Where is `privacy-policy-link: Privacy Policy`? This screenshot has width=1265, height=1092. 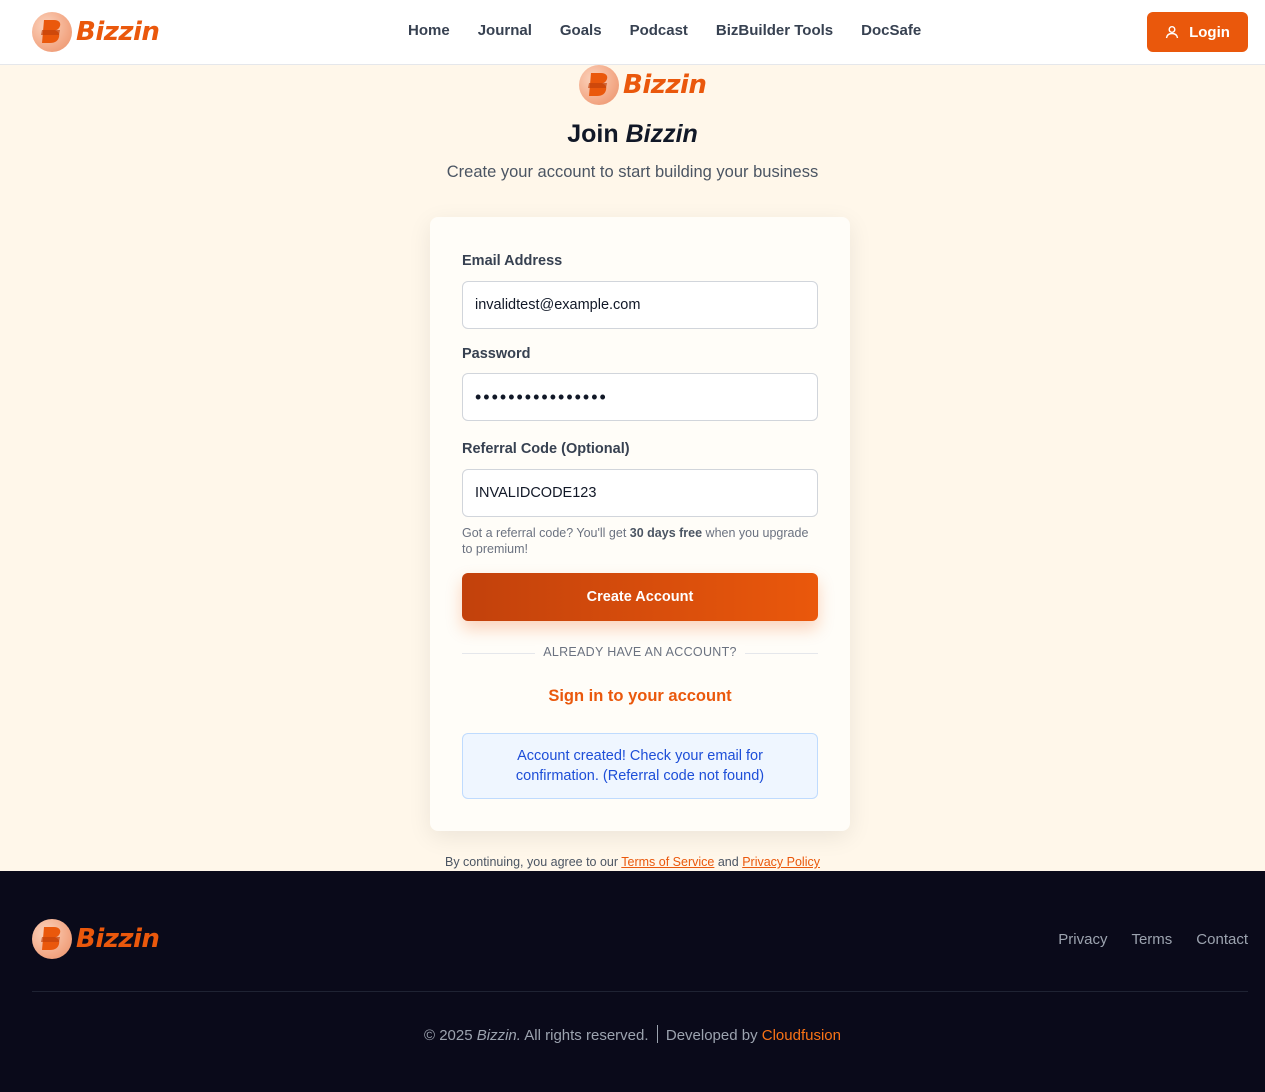
privacy-policy-link: Privacy Policy is located at coordinates (781, 862).